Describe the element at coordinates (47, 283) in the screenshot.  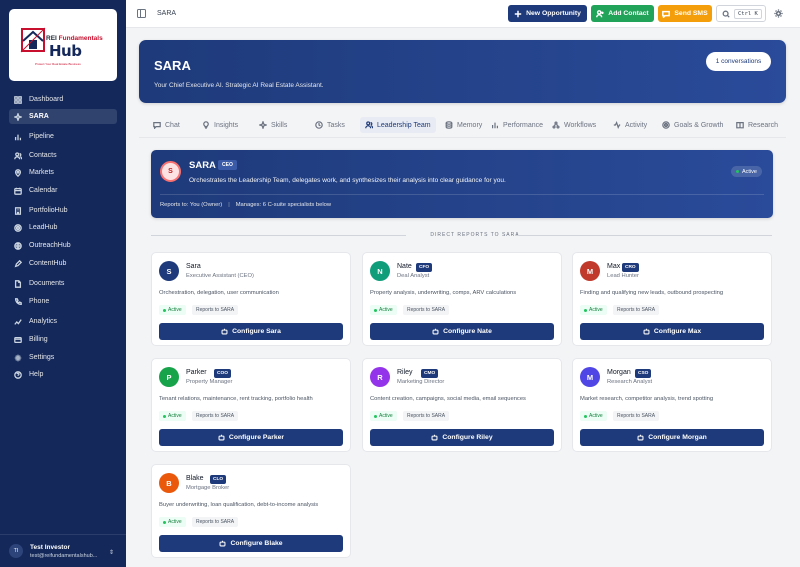
I see `sidebar-item-label: Documents` at that location.